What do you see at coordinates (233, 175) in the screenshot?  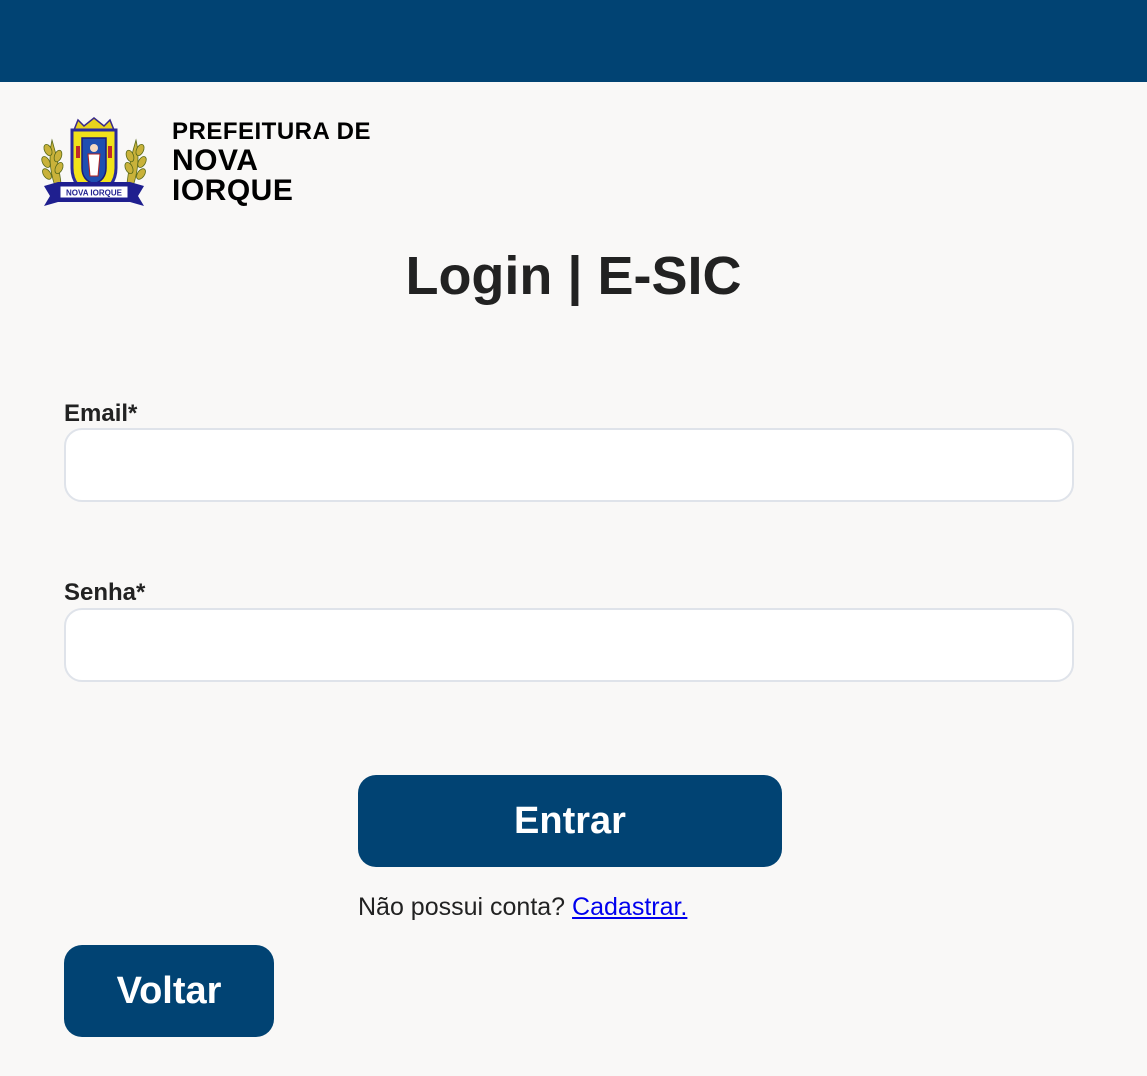 I see `brand-line-2: NOVA IORQUE` at bounding box center [233, 175].